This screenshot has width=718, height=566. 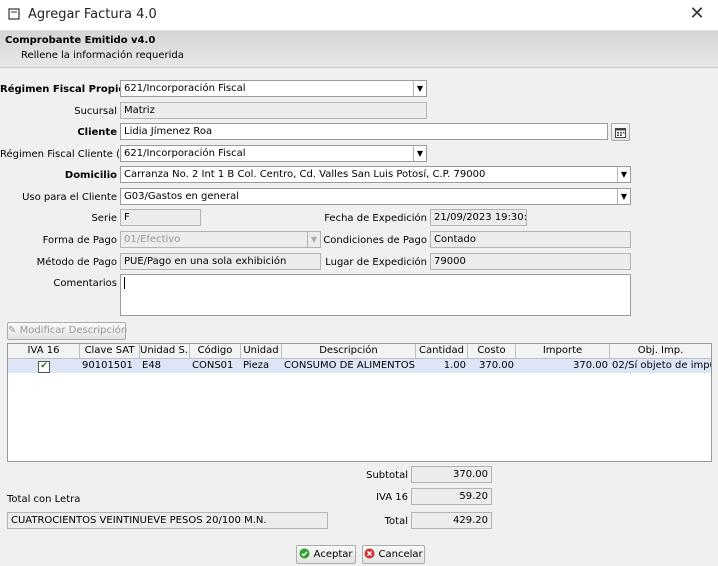 I want to click on total-field: 429.20, so click(x=451, y=520).